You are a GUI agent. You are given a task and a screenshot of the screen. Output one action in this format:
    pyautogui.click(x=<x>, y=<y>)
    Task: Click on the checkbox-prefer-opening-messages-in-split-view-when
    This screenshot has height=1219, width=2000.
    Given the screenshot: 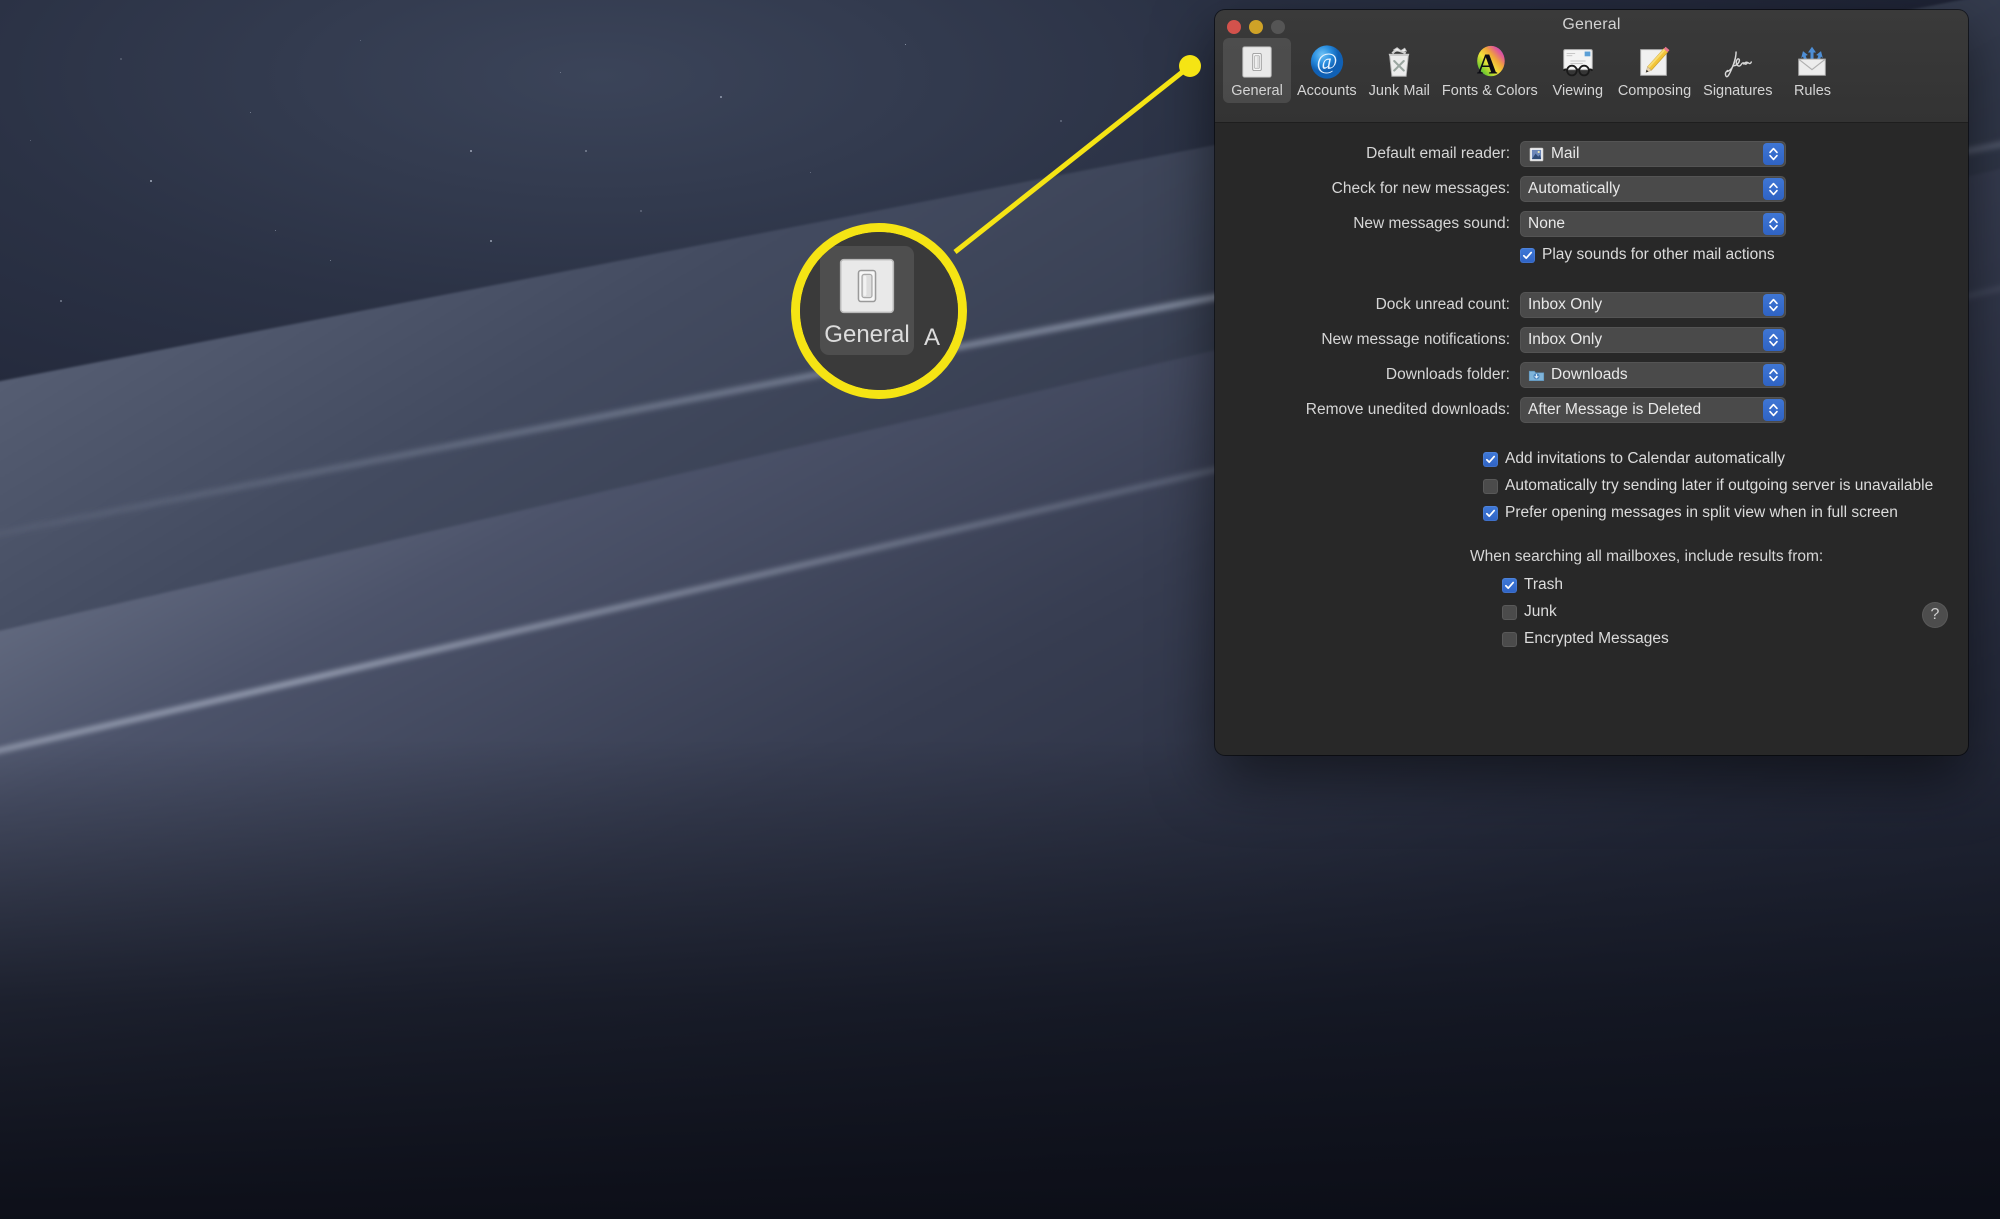 What is the action you would take?
    pyautogui.click(x=1490, y=513)
    